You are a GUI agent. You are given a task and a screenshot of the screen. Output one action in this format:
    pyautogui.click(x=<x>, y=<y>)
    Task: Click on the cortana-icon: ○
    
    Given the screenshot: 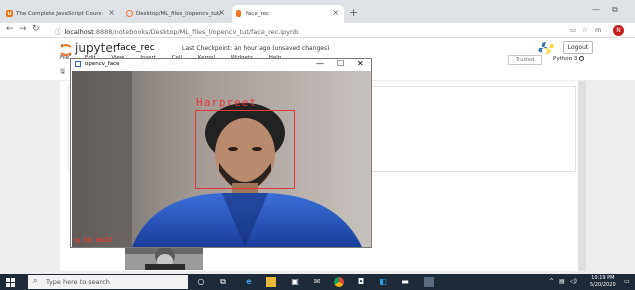 What is the action you would take?
    pyautogui.click(x=201, y=282)
    